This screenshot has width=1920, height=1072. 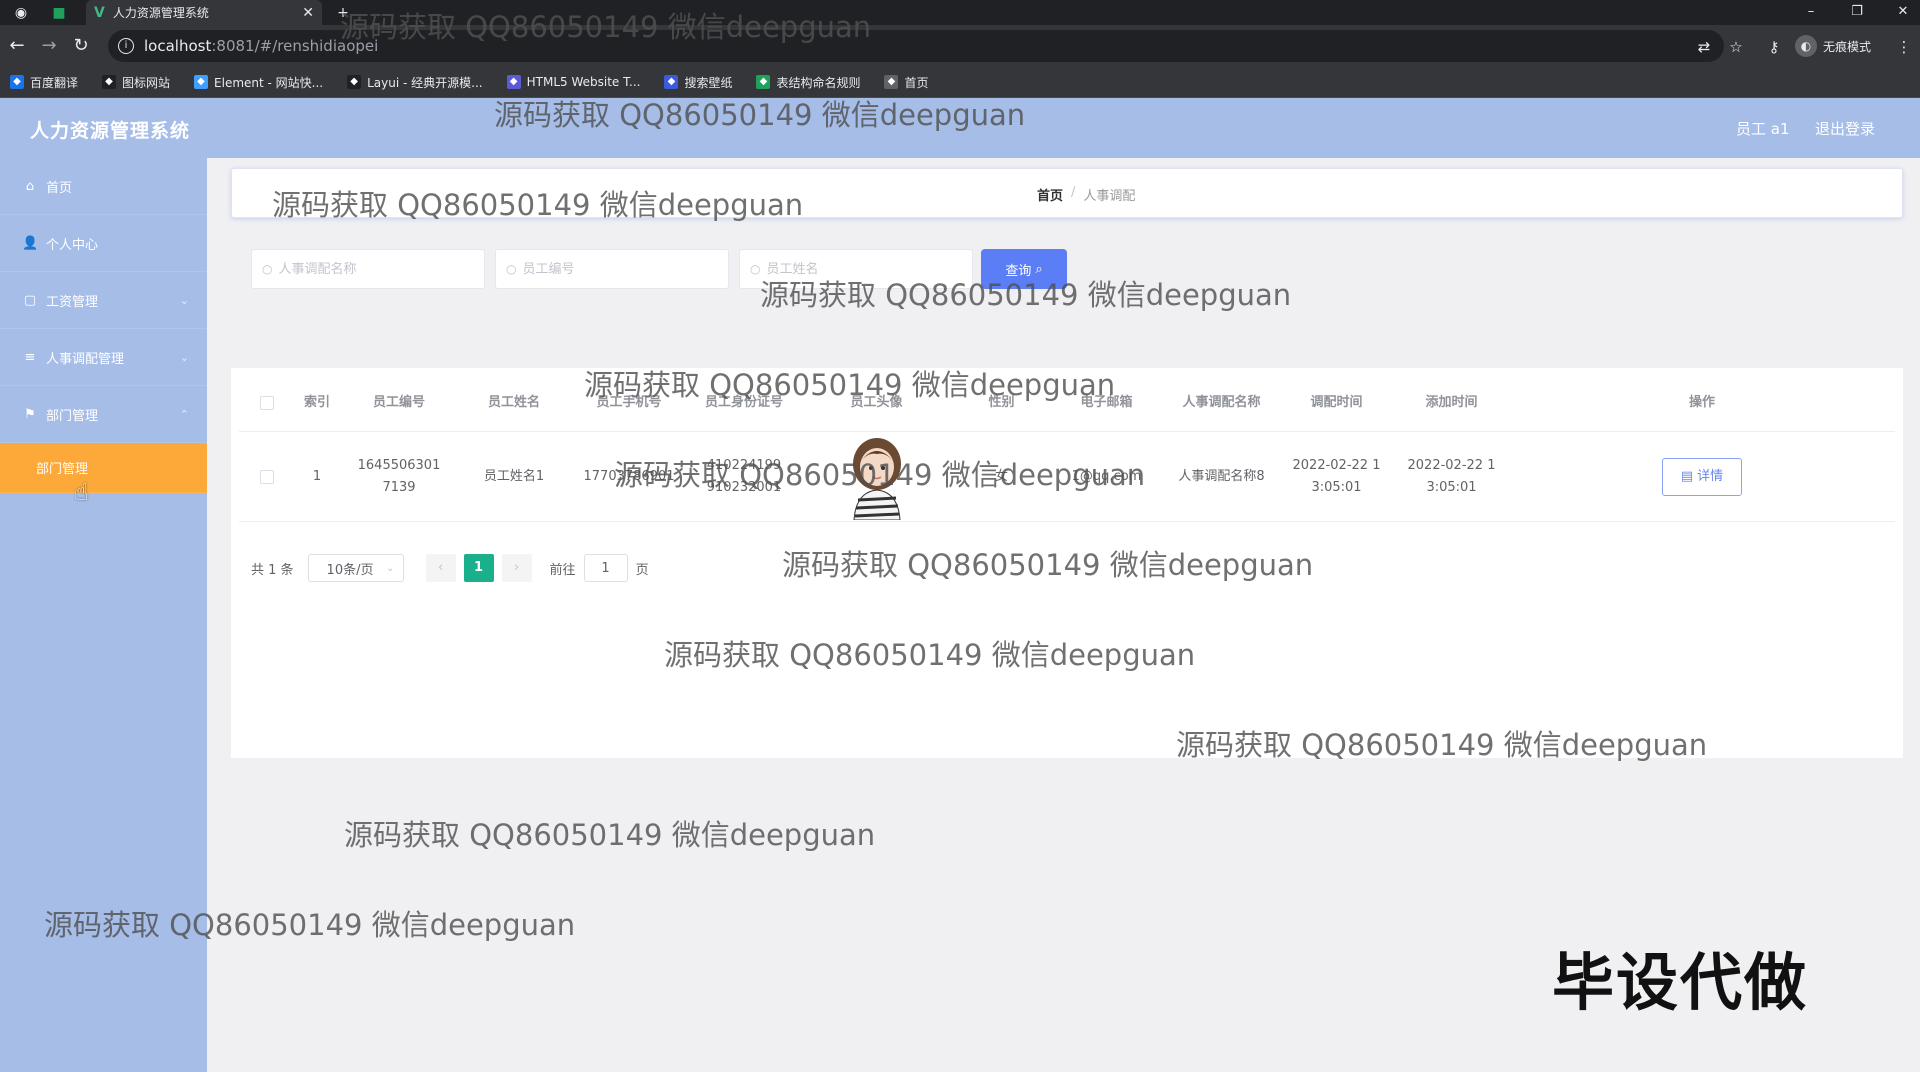 I want to click on cell-emp-name: 员工姓名1, so click(x=514, y=476).